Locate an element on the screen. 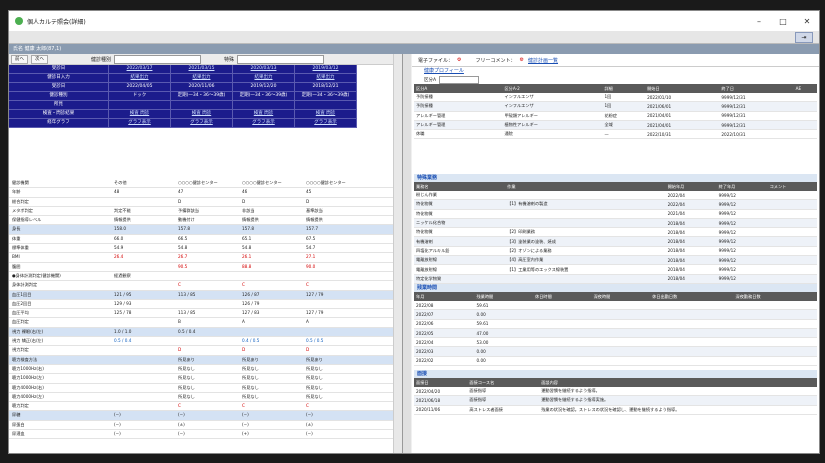 This screenshot has width=825, height=463. table-row: 電離放射線 【4】高圧室内作業 2018/04 9999/12 is located at coordinates (615, 260).